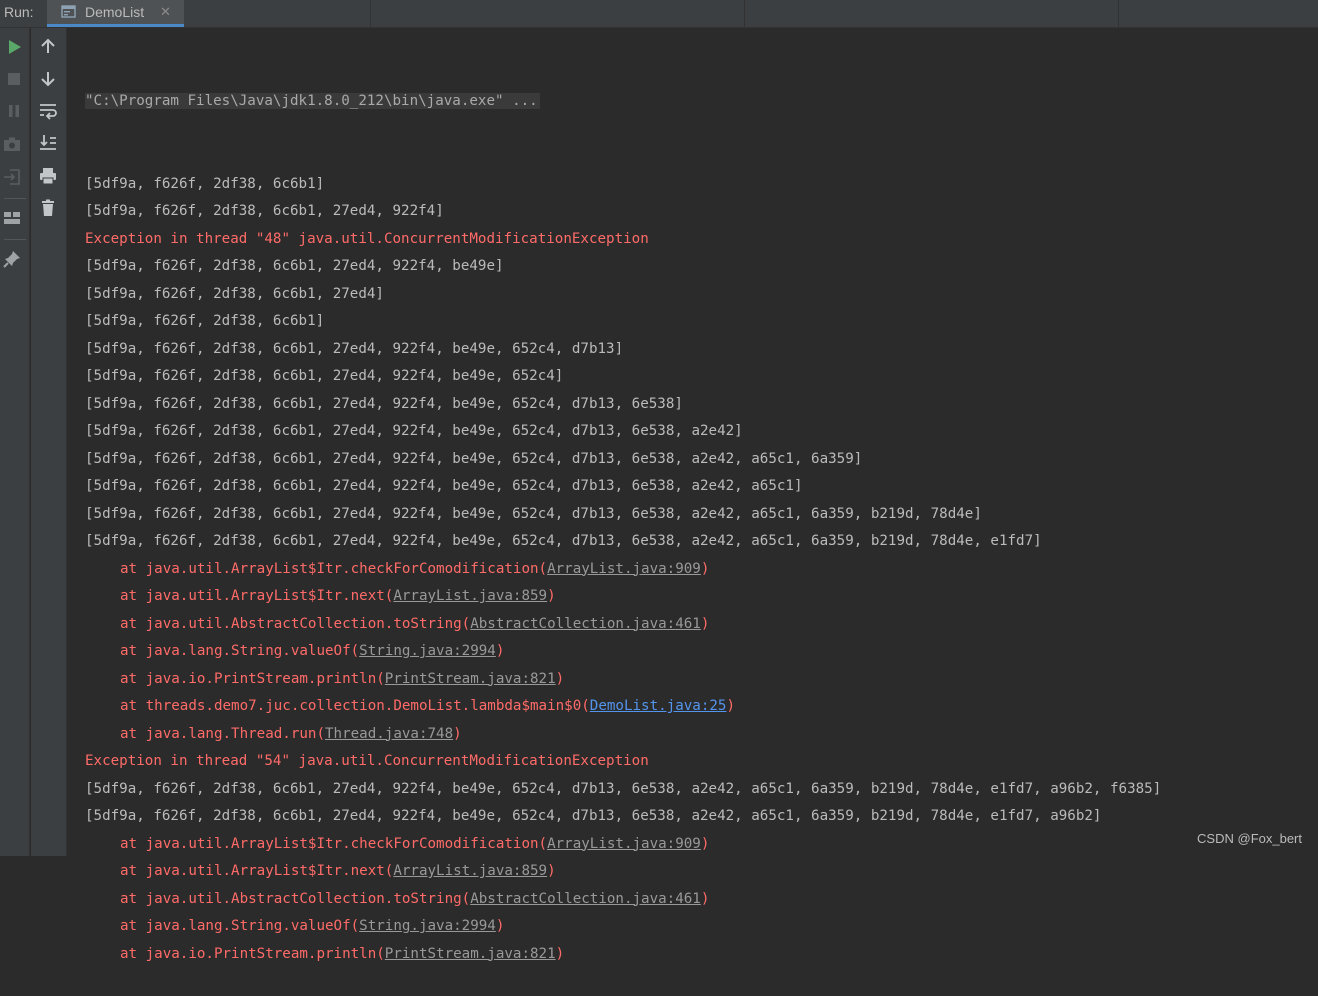  What do you see at coordinates (48, 79) in the screenshot?
I see `arrow-down-icon` at bounding box center [48, 79].